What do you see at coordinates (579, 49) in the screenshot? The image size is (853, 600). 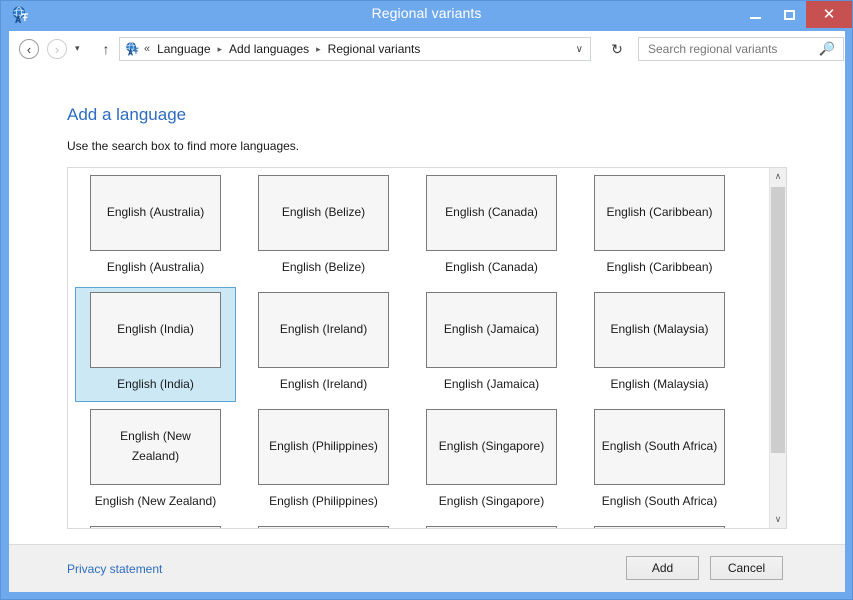 I see `chevron-down-icon: ∨` at bounding box center [579, 49].